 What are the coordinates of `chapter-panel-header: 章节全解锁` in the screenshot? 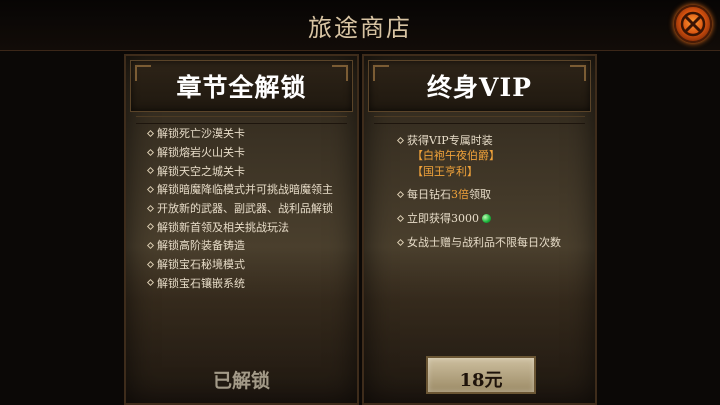 It's located at (241, 86).